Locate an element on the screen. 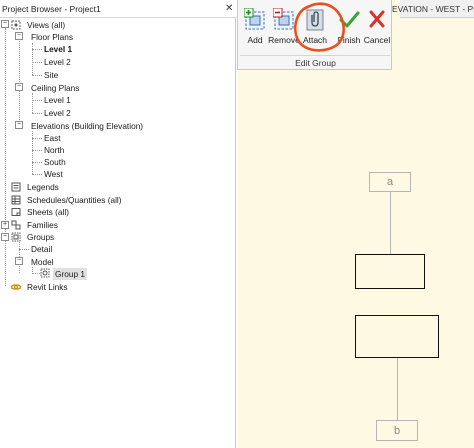 The height and width of the screenshot is (448, 474). project-browser-titlebar: Project Browser - Project1 ✕ is located at coordinates (118, 9).